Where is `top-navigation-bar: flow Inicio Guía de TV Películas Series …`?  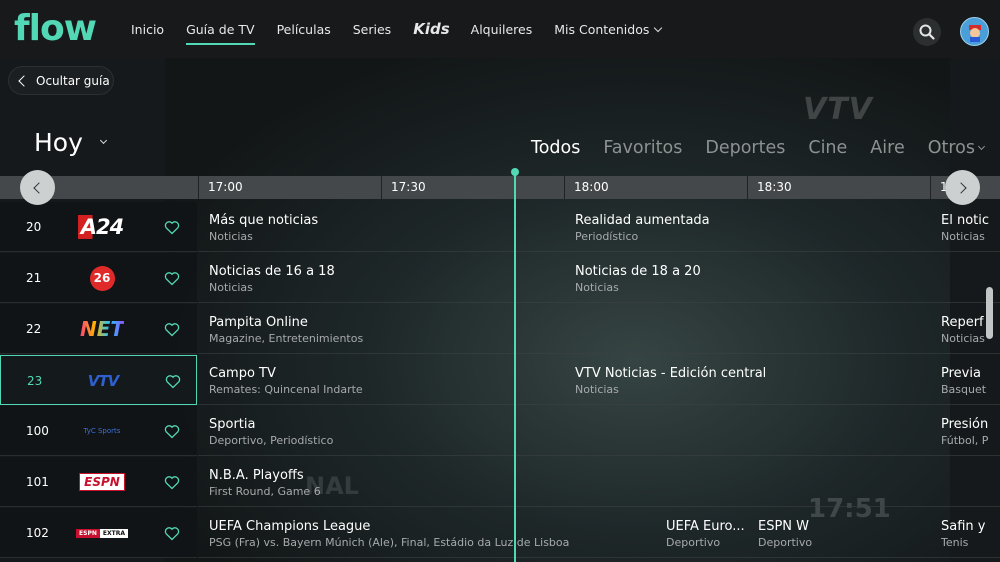
top-navigation-bar: flow Inicio Guía de TV Películas Series … is located at coordinates (500, 29).